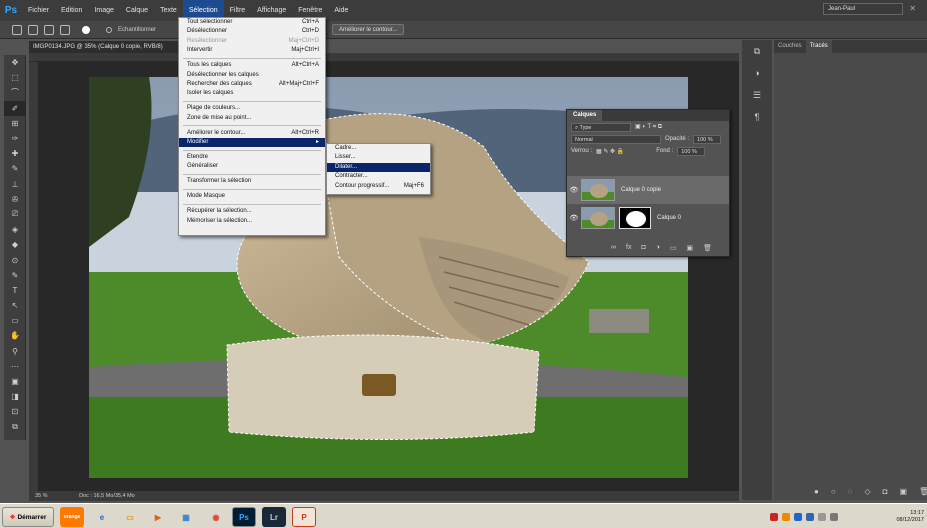 This screenshot has height=528, width=927. I want to click on menu-item: Isoler les calques, so click(252, 93).